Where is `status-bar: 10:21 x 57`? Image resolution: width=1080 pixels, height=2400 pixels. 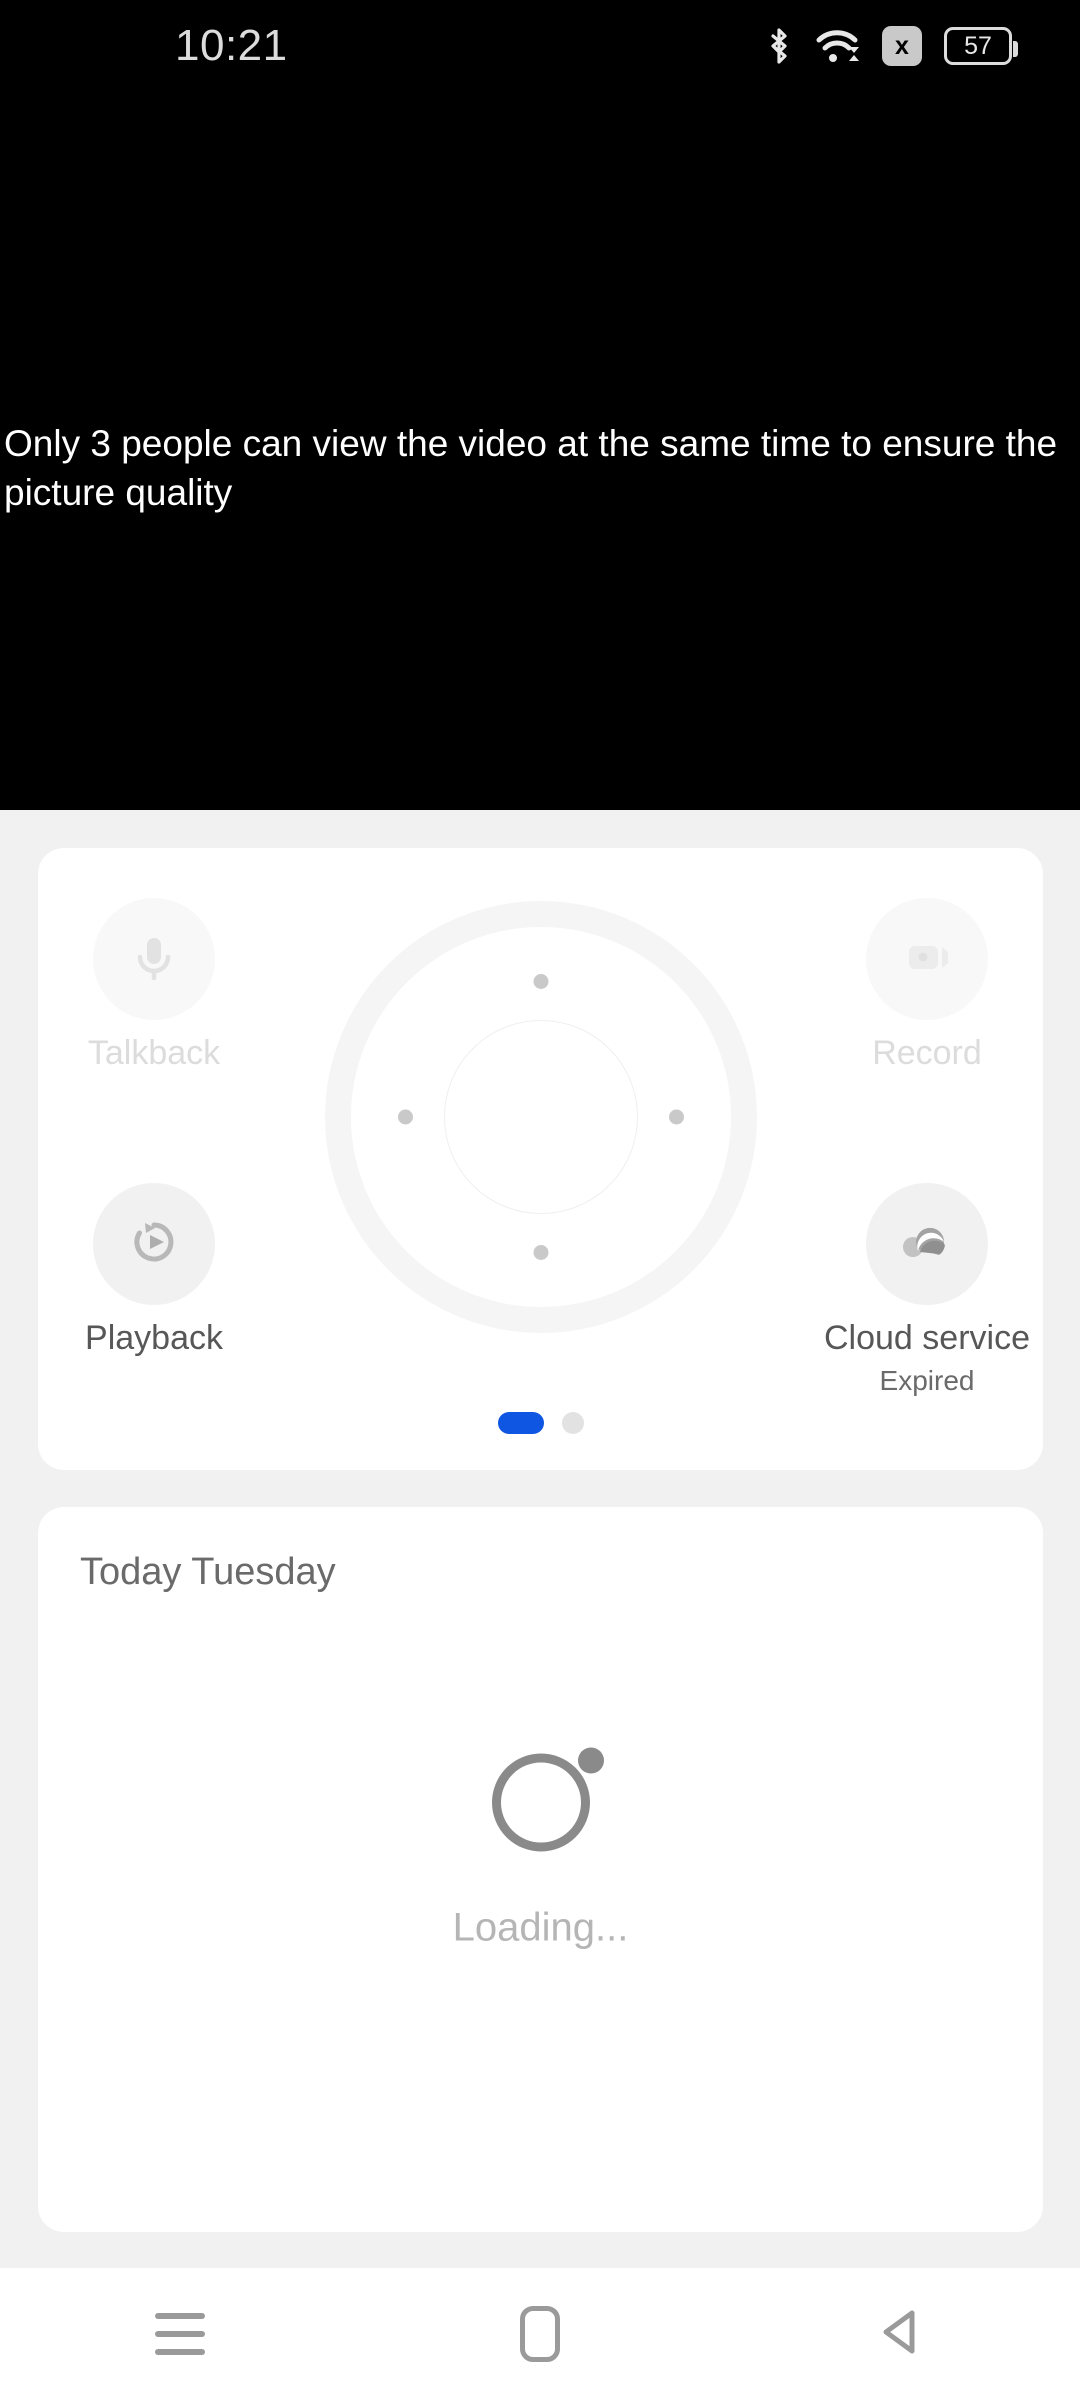 status-bar: 10:21 x 57 is located at coordinates (540, 48).